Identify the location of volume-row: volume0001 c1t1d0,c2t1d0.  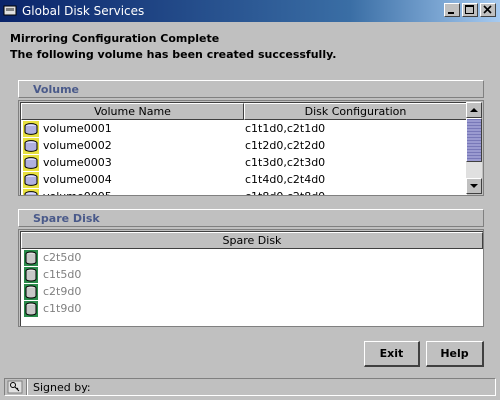
(244, 128).